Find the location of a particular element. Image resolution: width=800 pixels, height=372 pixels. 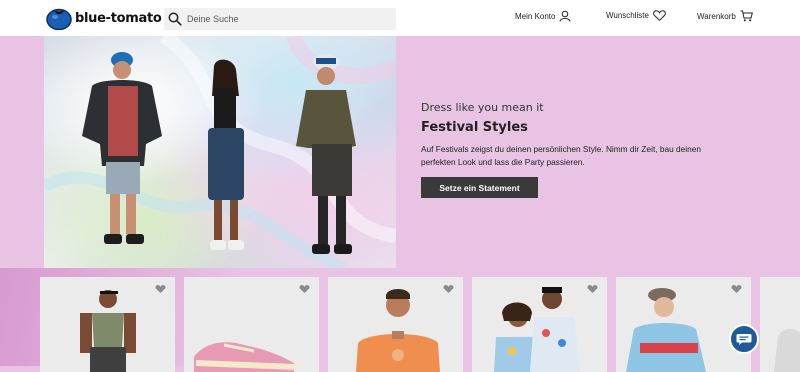

chat-bubble-icon is located at coordinates (744, 339).